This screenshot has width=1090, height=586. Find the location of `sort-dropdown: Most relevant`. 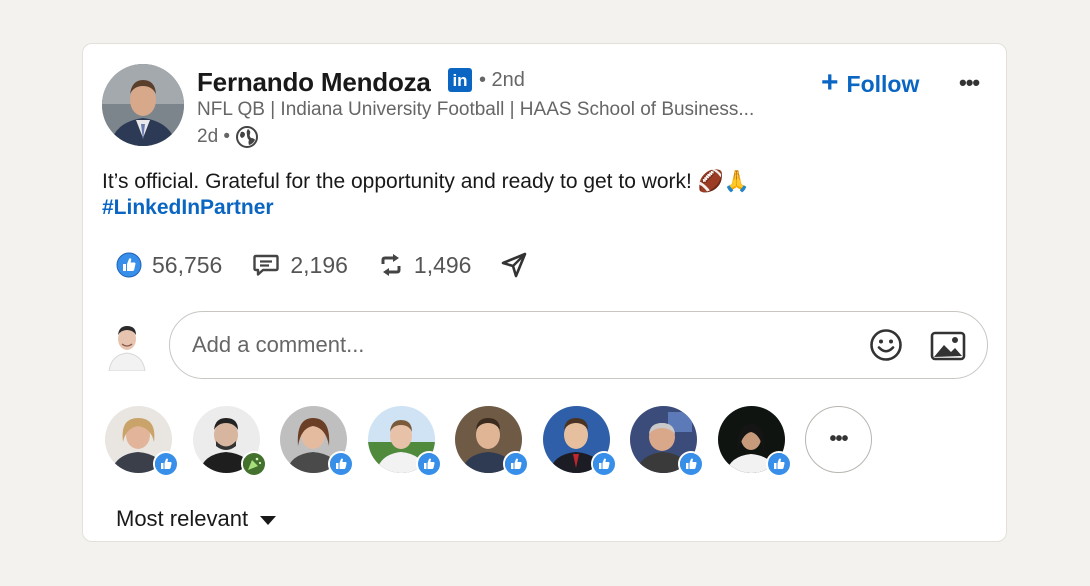

sort-dropdown: Most relevant is located at coordinates (196, 519).